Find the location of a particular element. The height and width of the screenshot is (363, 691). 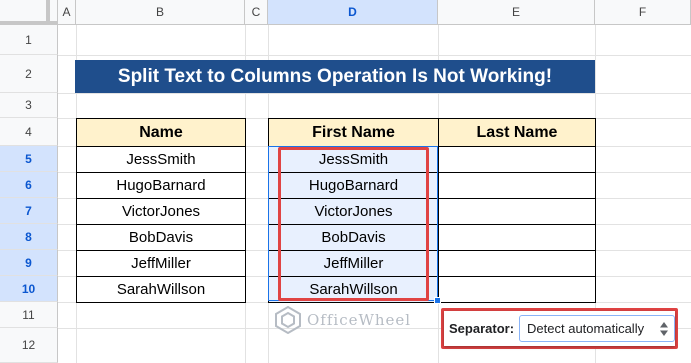

row-header-3: 3 is located at coordinates (29, 105).